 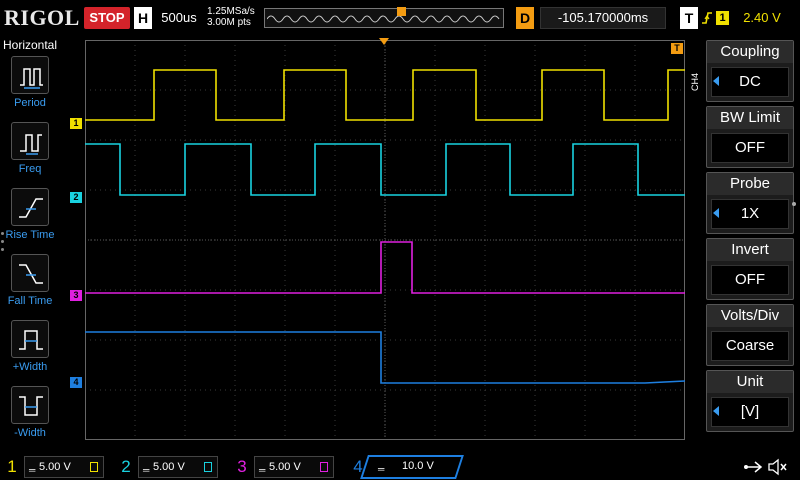 I want to click on menu-unit: Unit [V], so click(x=750, y=401).